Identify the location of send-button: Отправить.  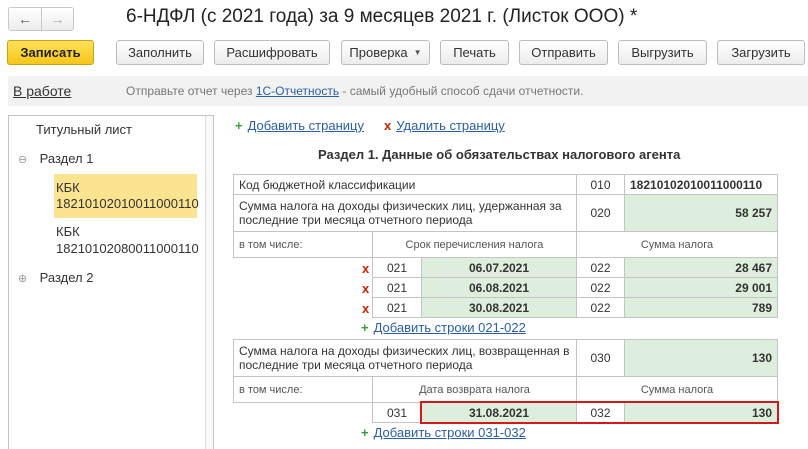
(563, 52).